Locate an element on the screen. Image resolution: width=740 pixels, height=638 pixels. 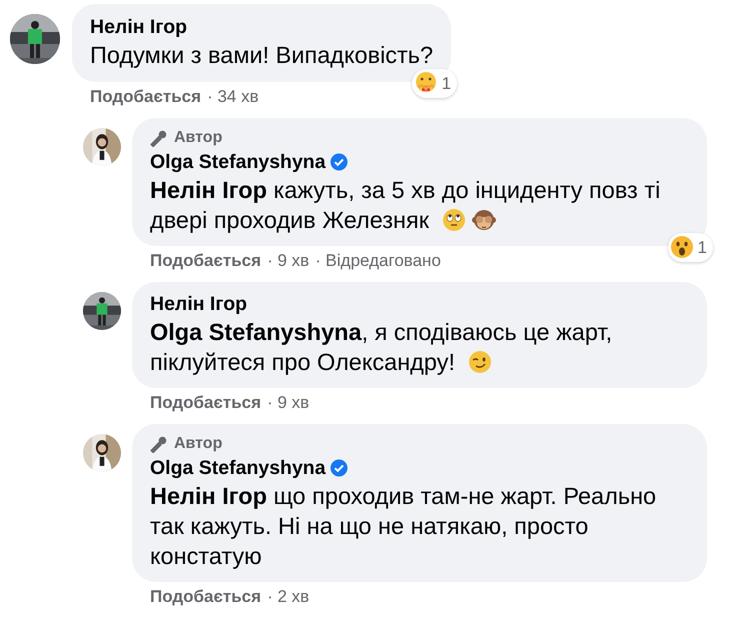
wow-emoji-icon is located at coordinates (682, 247).